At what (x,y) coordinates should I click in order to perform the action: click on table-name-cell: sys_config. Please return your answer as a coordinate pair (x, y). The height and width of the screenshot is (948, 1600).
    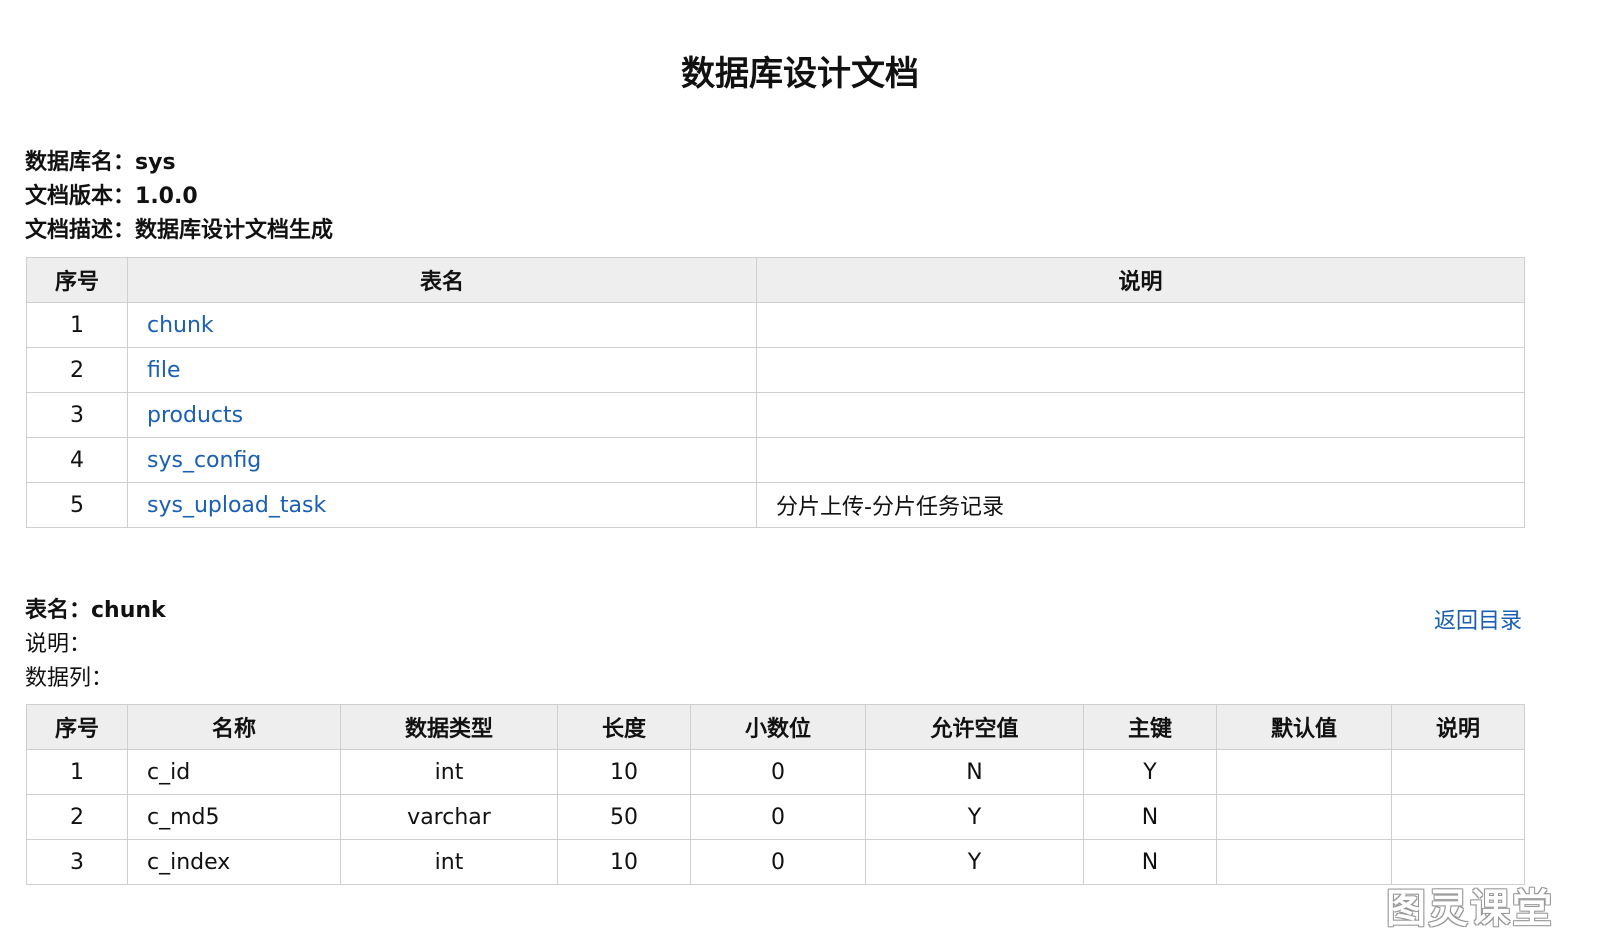
    Looking at the image, I should click on (442, 460).